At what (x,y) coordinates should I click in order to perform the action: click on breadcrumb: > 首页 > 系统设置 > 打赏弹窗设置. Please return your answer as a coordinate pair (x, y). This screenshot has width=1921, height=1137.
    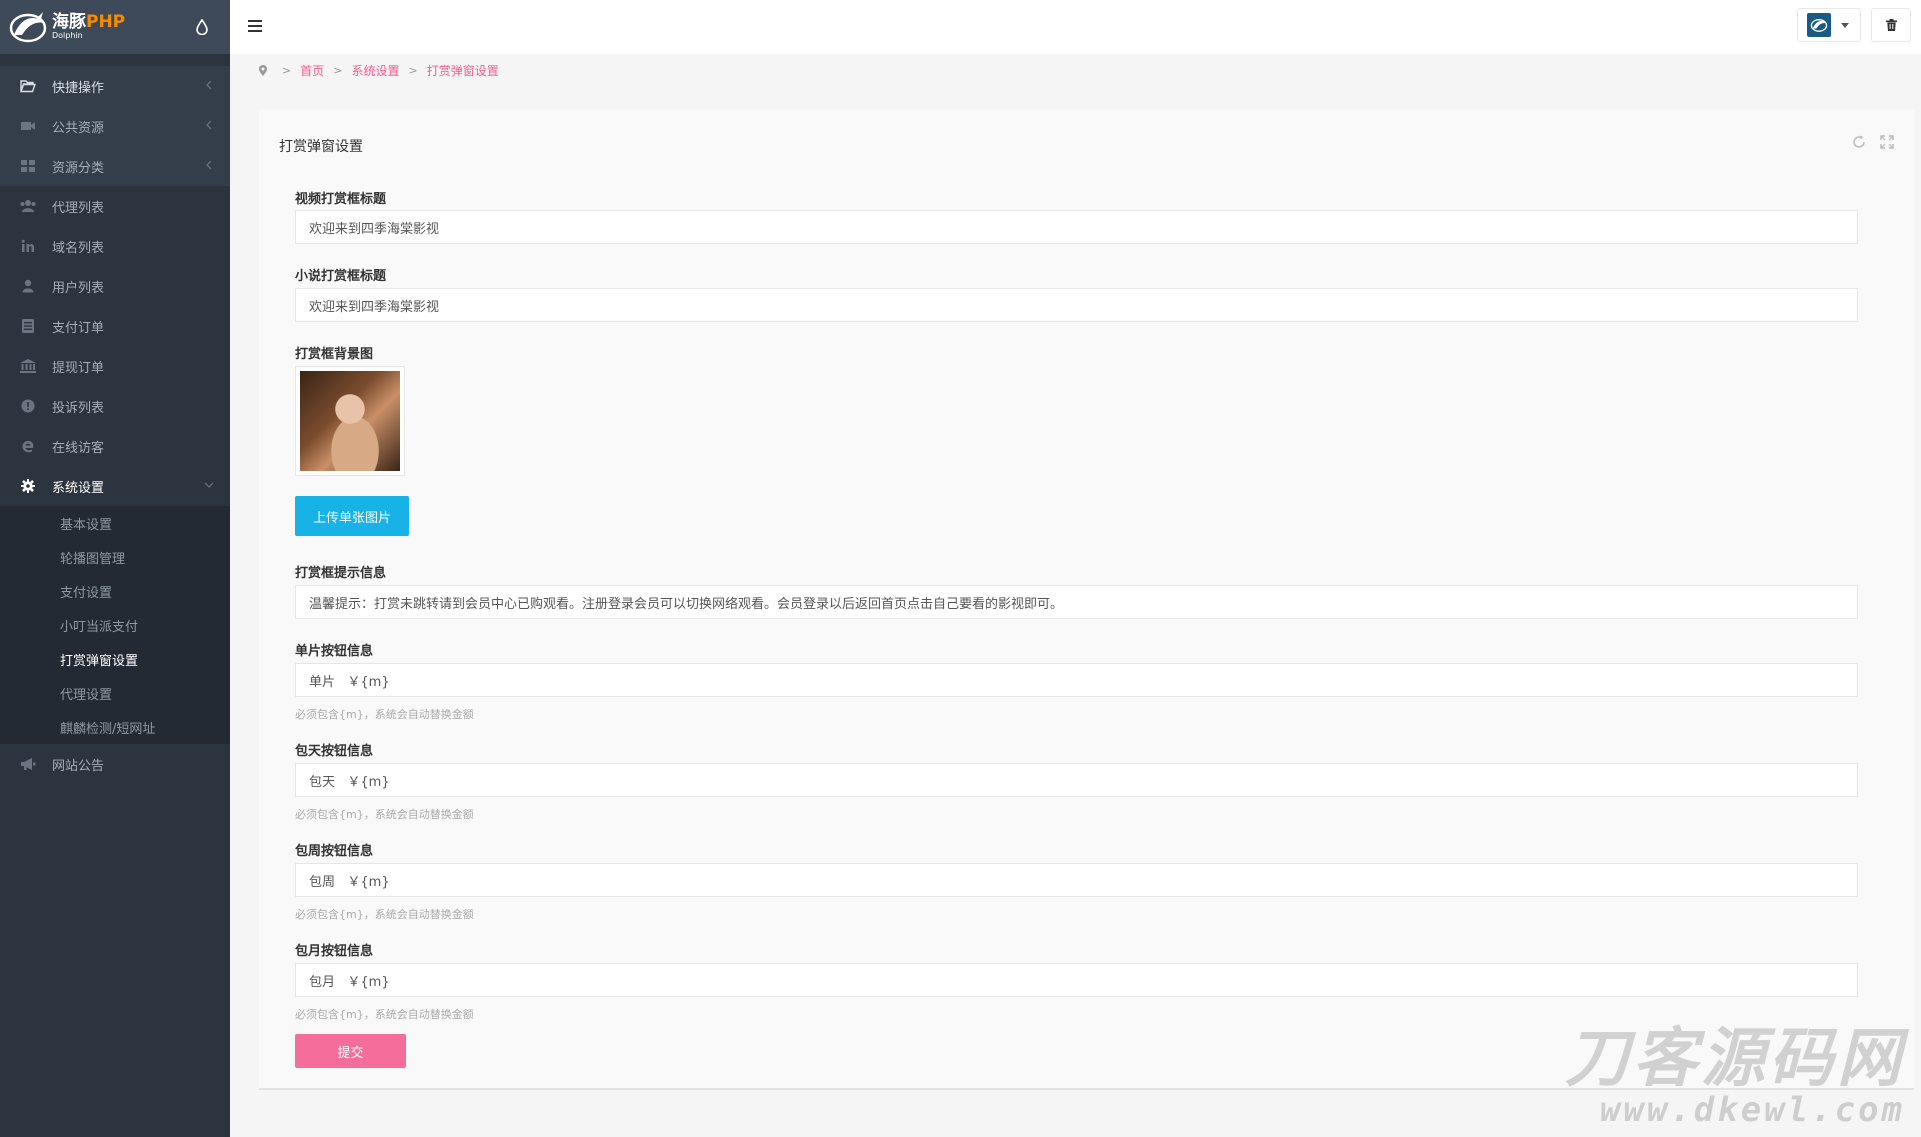
    Looking at the image, I should click on (379, 70).